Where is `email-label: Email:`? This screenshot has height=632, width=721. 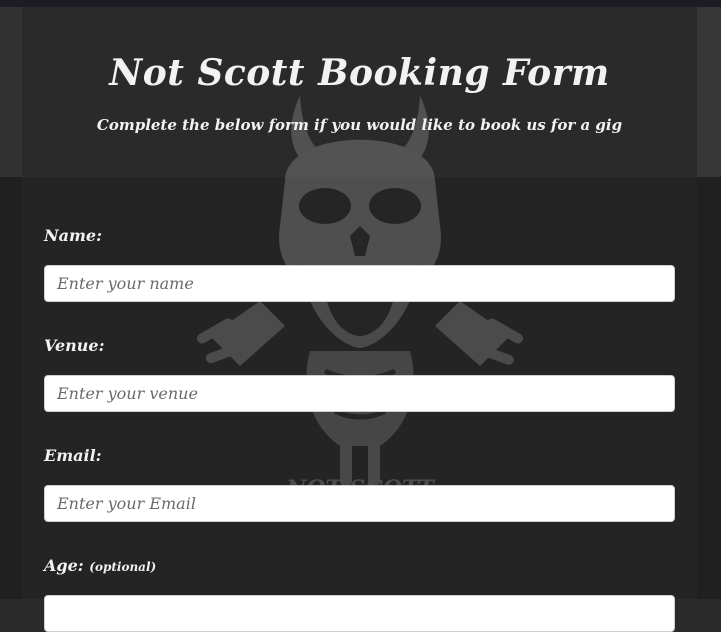 email-label: Email: is located at coordinates (73, 455).